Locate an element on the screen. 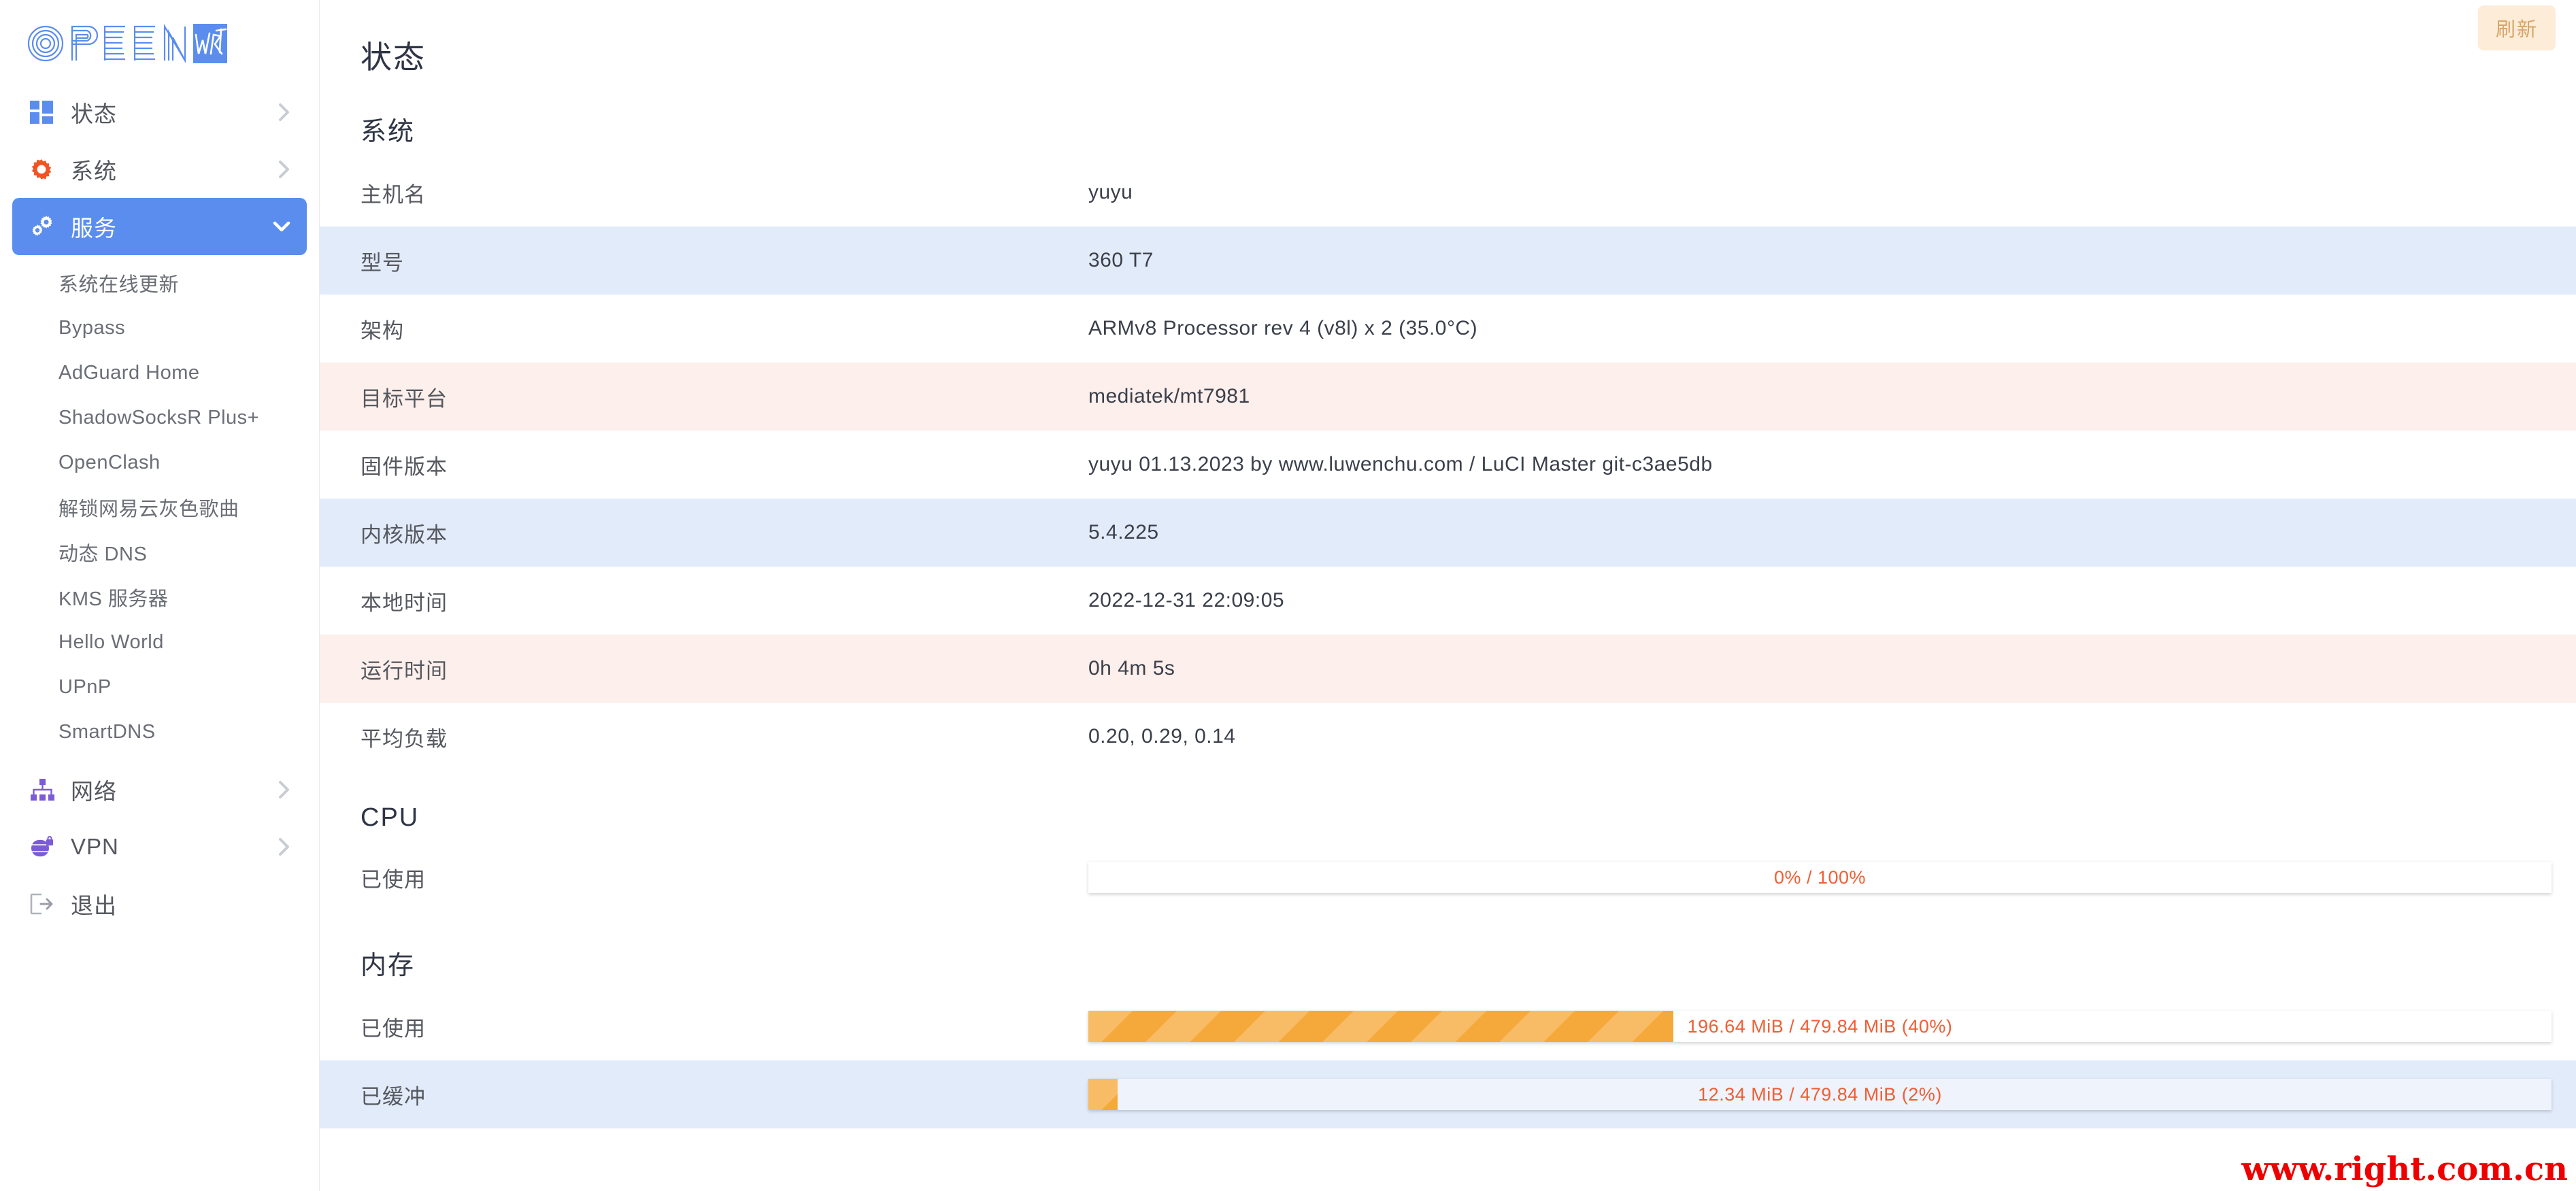 The image size is (2576, 1191). table-row: 主机名 yuyu is located at coordinates (1448, 192).